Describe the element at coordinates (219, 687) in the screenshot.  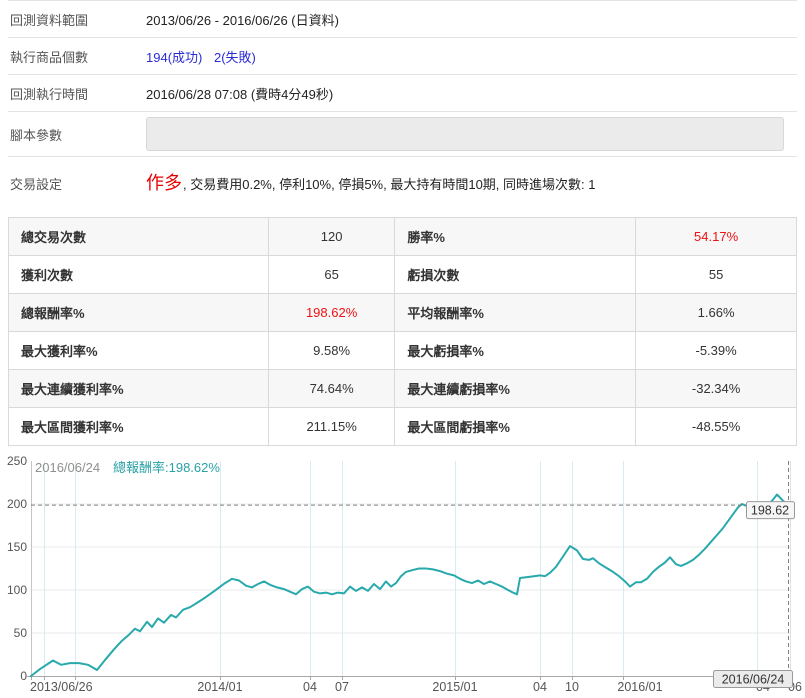
I see `x-axis-tick-label: 2014/01` at that location.